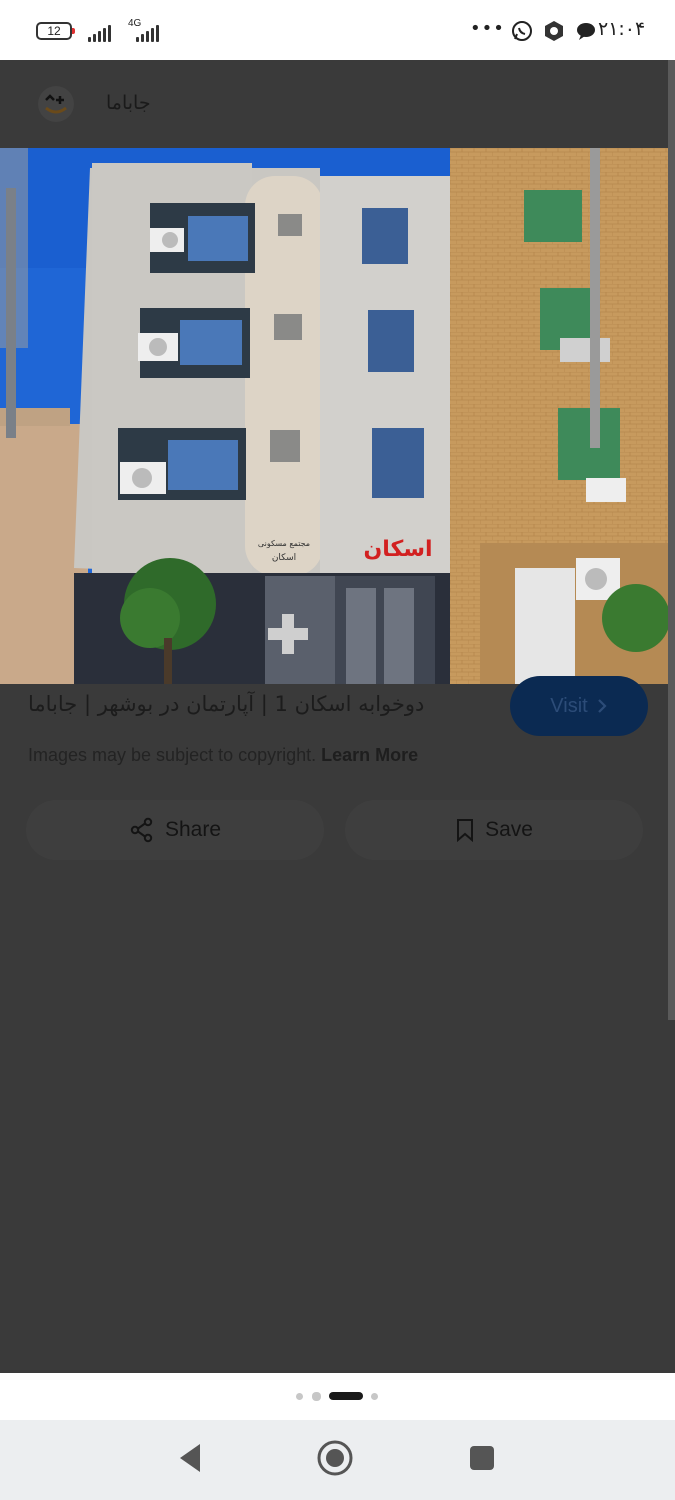 The height and width of the screenshot is (1500, 675). I want to click on back-icon, so click(190, 1458).